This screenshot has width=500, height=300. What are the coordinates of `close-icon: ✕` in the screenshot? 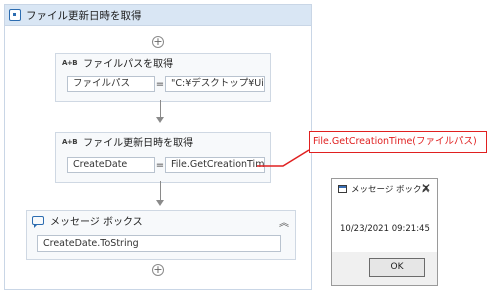 It's located at (426, 188).